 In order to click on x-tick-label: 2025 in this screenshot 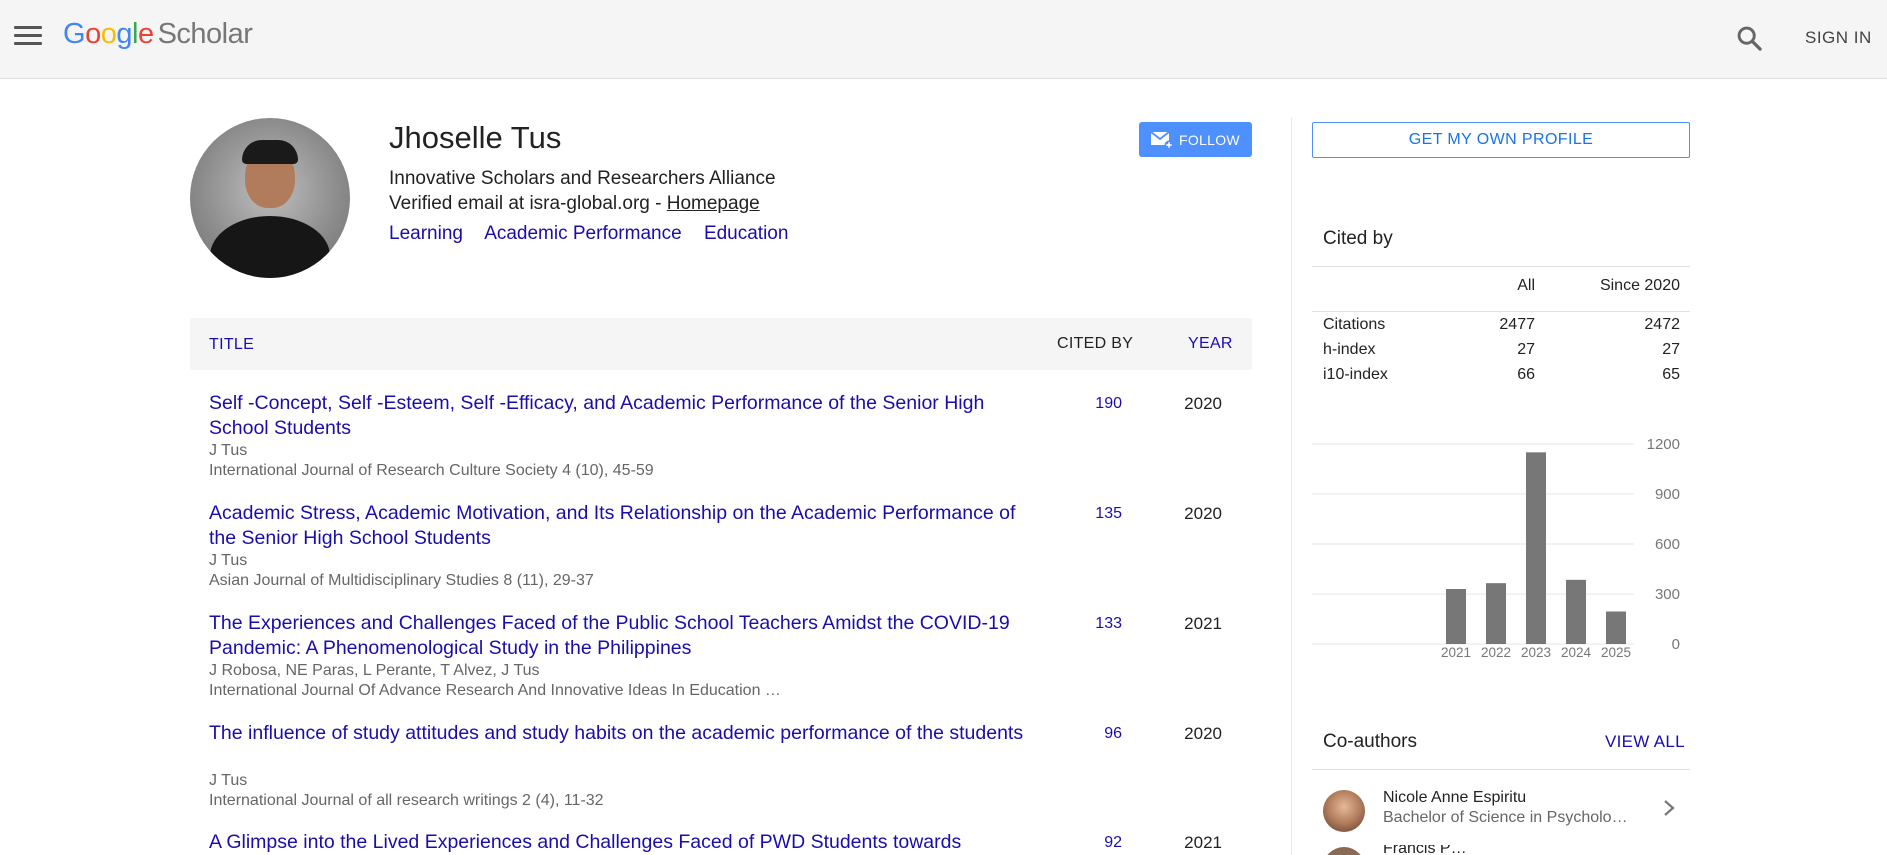, I will do `click(1616, 652)`.